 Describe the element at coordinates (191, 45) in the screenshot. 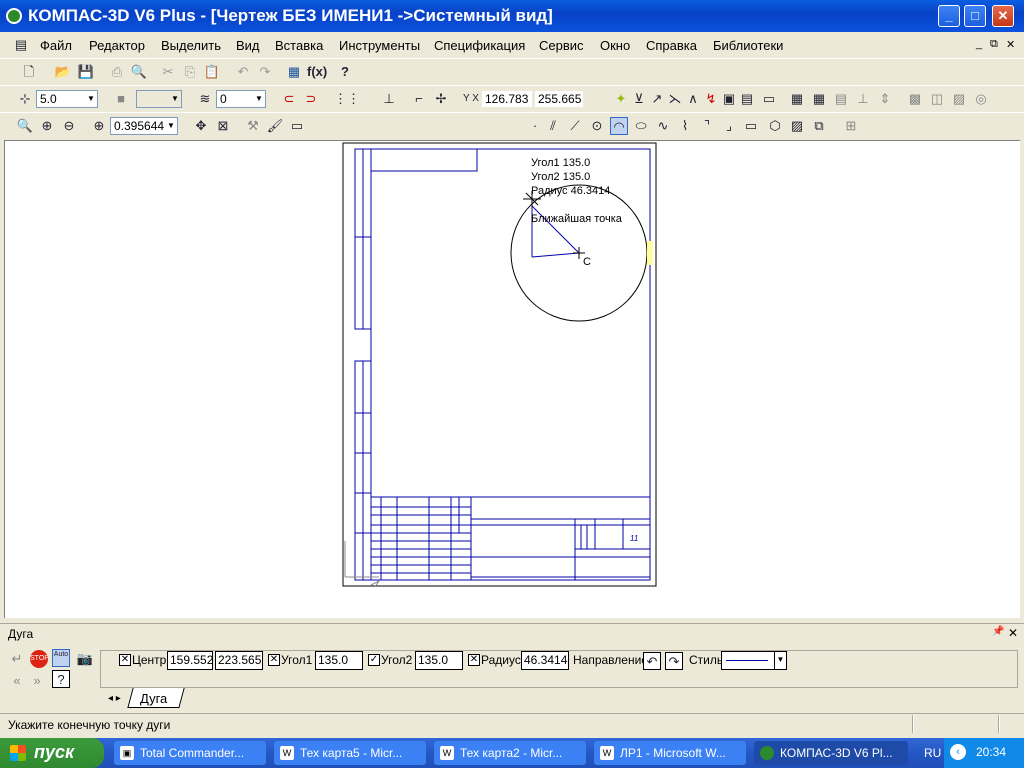

I see `menu-select: Выделить` at that location.